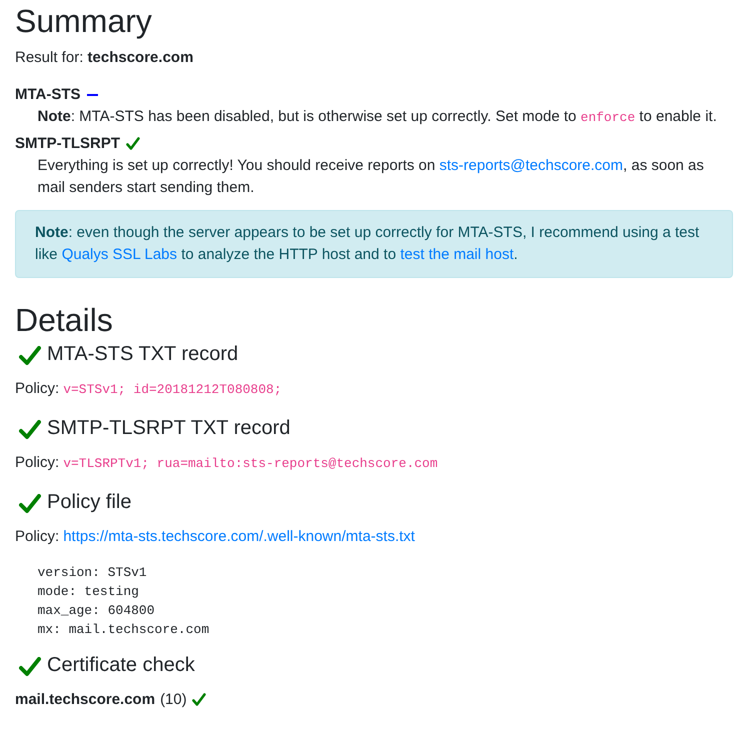 Image resolution: width=748 pixels, height=730 pixels. I want to click on email-link: Qualys SSL Labs, so click(120, 254).